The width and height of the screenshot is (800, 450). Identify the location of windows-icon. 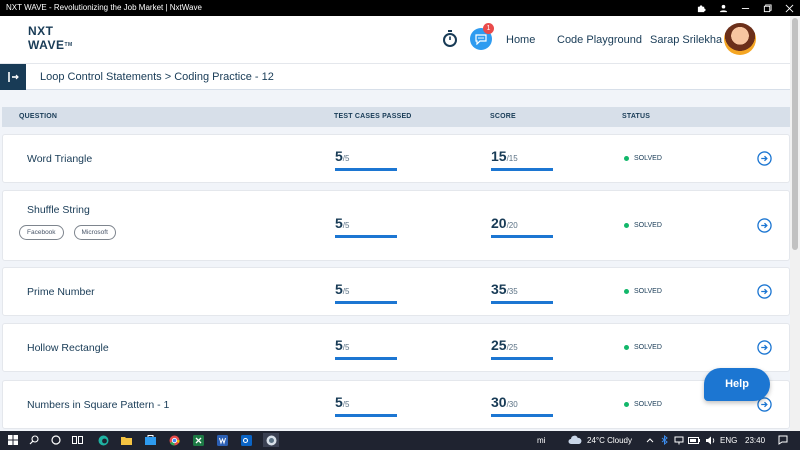
(13, 440).